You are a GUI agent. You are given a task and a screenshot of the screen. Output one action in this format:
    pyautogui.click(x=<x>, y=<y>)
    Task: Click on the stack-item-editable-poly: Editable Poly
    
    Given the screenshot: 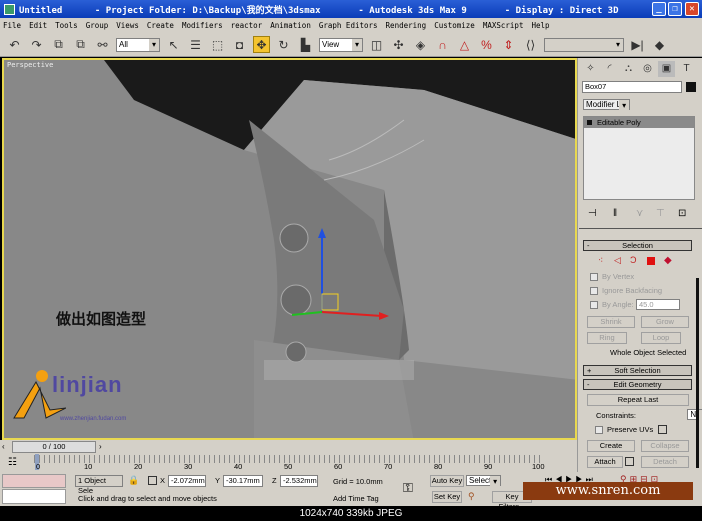 What is the action you would take?
    pyautogui.click(x=639, y=122)
    